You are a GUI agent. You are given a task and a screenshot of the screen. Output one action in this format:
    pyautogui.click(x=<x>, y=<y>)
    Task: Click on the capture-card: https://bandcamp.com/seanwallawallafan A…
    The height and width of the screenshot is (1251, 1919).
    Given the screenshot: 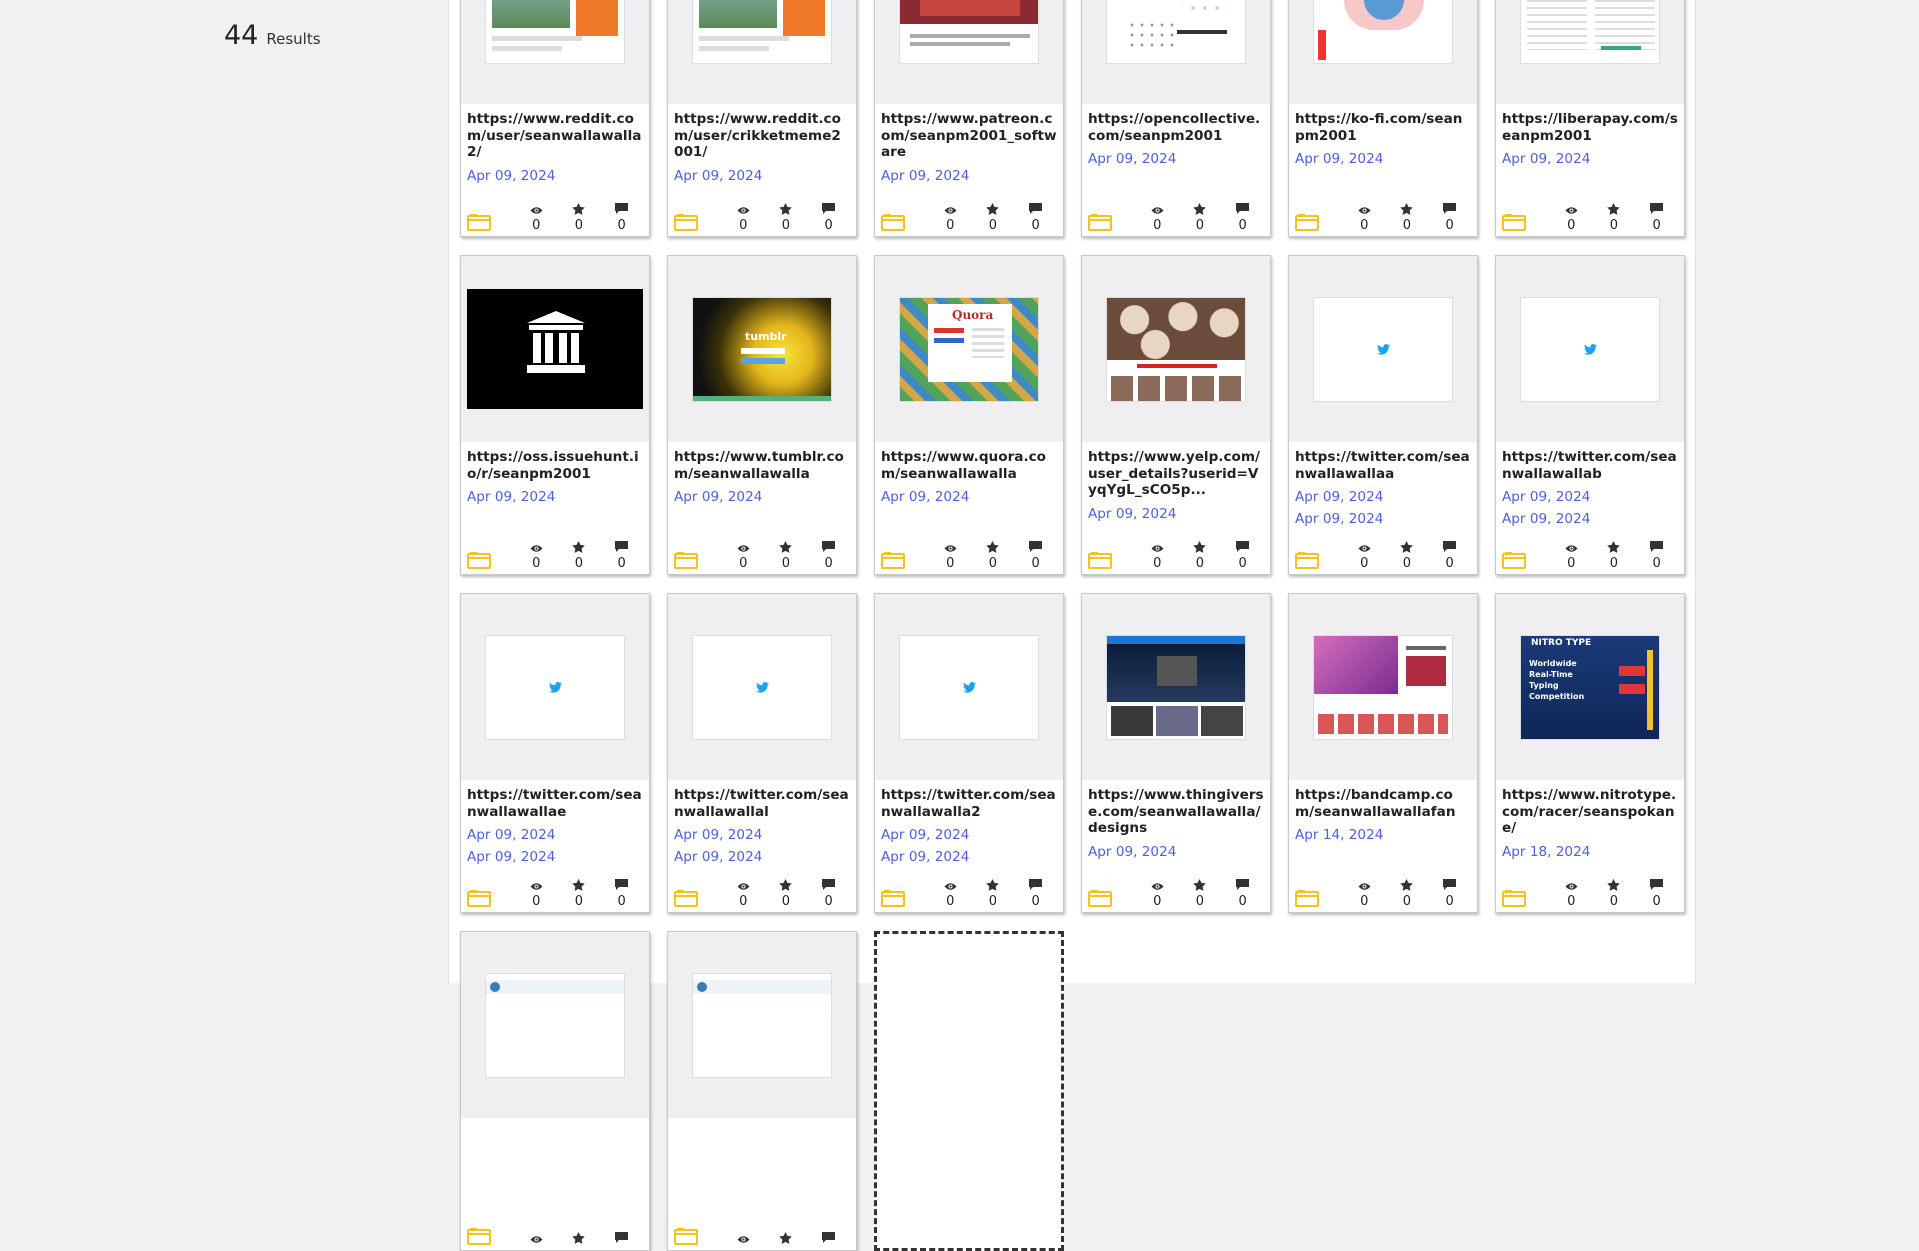 What is the action you would take?
    pyautogui.click(x=1383, y=753)
    